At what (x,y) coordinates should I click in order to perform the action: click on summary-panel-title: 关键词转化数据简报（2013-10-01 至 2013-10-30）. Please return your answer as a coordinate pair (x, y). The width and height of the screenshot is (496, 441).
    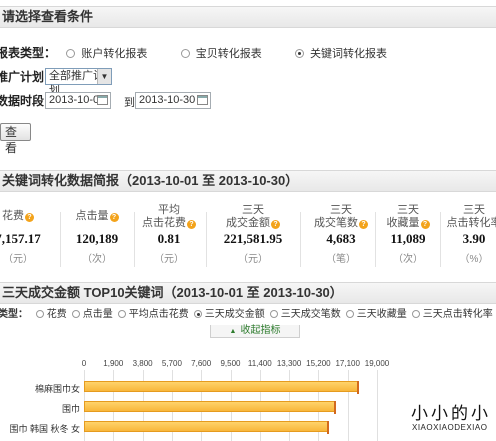
    Looking at the image, I should click on (150, 180).